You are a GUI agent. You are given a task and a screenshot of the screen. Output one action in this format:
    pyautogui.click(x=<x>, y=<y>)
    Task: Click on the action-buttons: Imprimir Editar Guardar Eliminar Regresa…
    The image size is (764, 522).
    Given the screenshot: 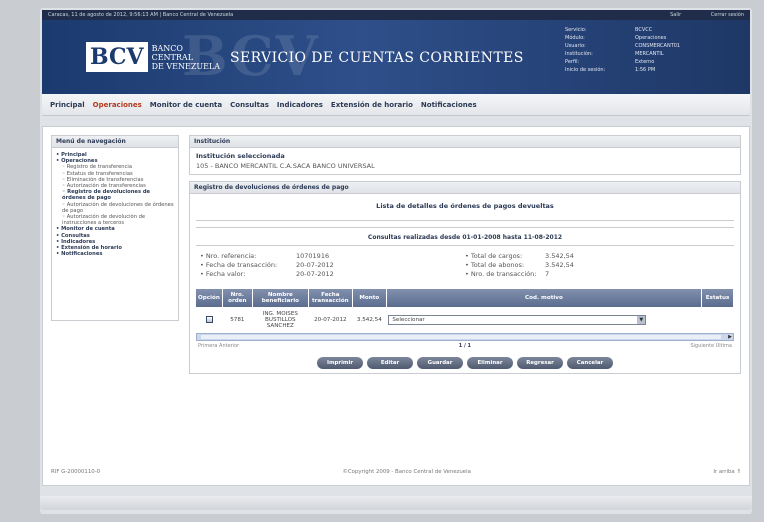 What is the action you would take?
    pyautogui.click(x=465, y=363)
    